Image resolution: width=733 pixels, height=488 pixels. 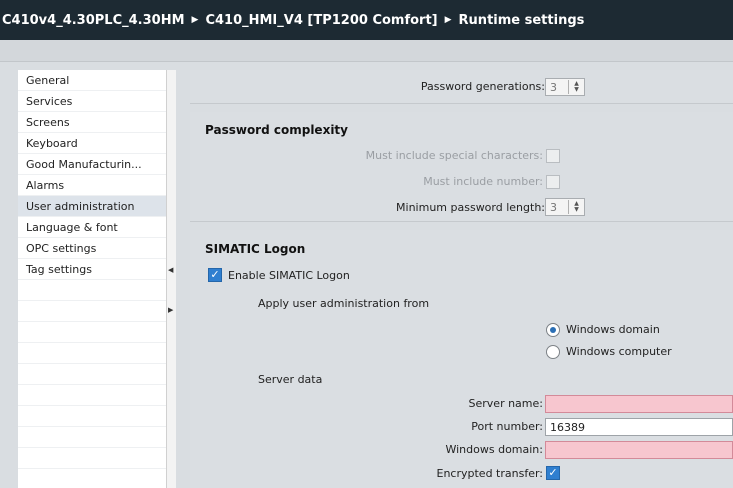 I want to click on enable-simatic-logon-checkbox: ✓, so click(x=215, y=275).